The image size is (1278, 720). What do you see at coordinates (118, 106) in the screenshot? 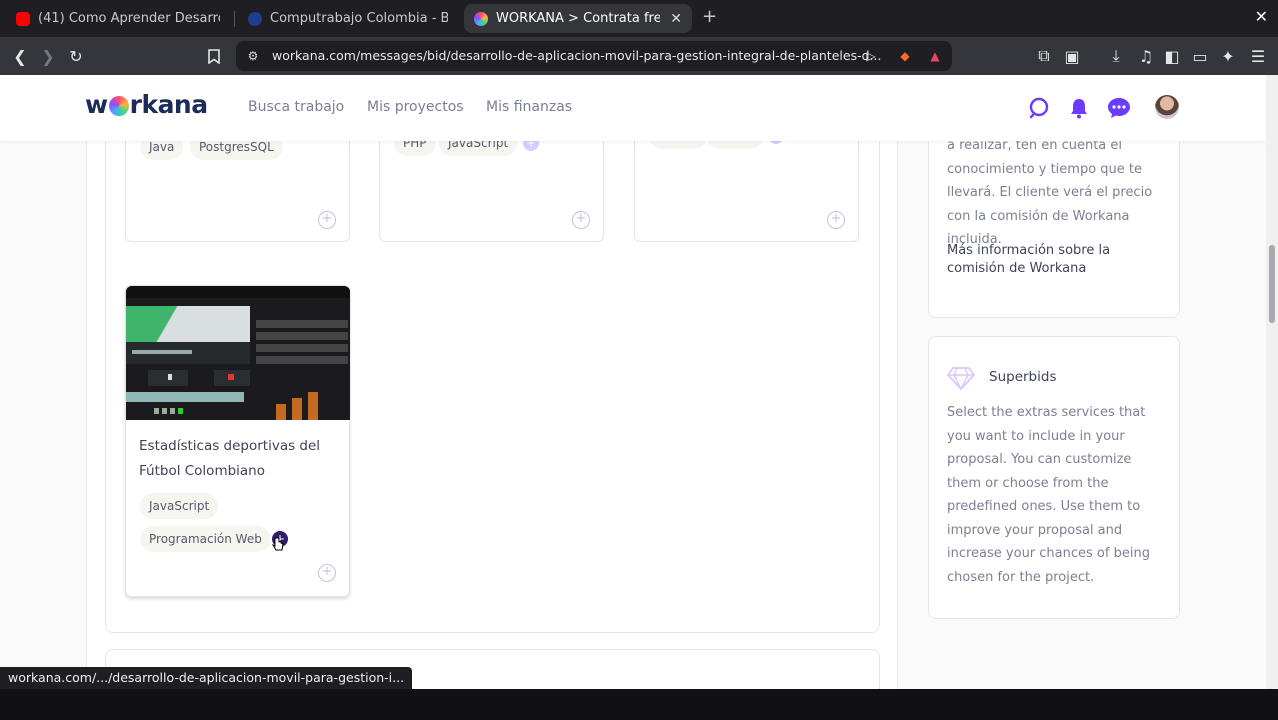
I see `logo-o-icon` at bounding box center [118, 106].